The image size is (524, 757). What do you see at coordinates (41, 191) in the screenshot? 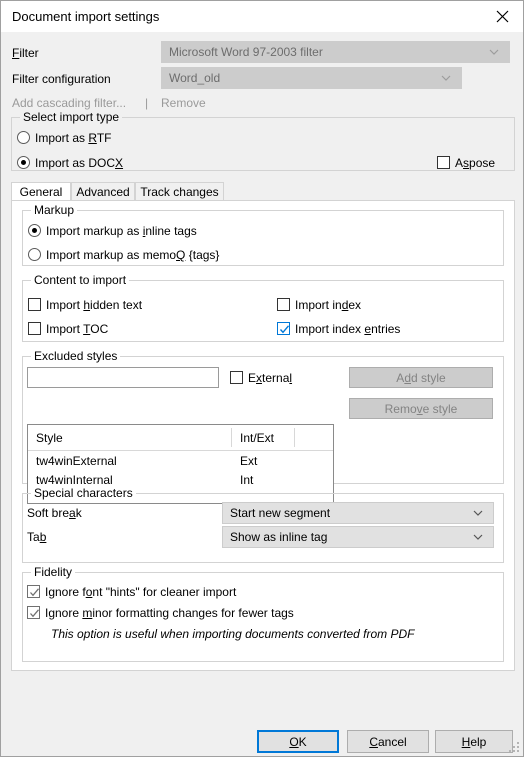
I see `tab-general: General` at bounding box center [41, 191].